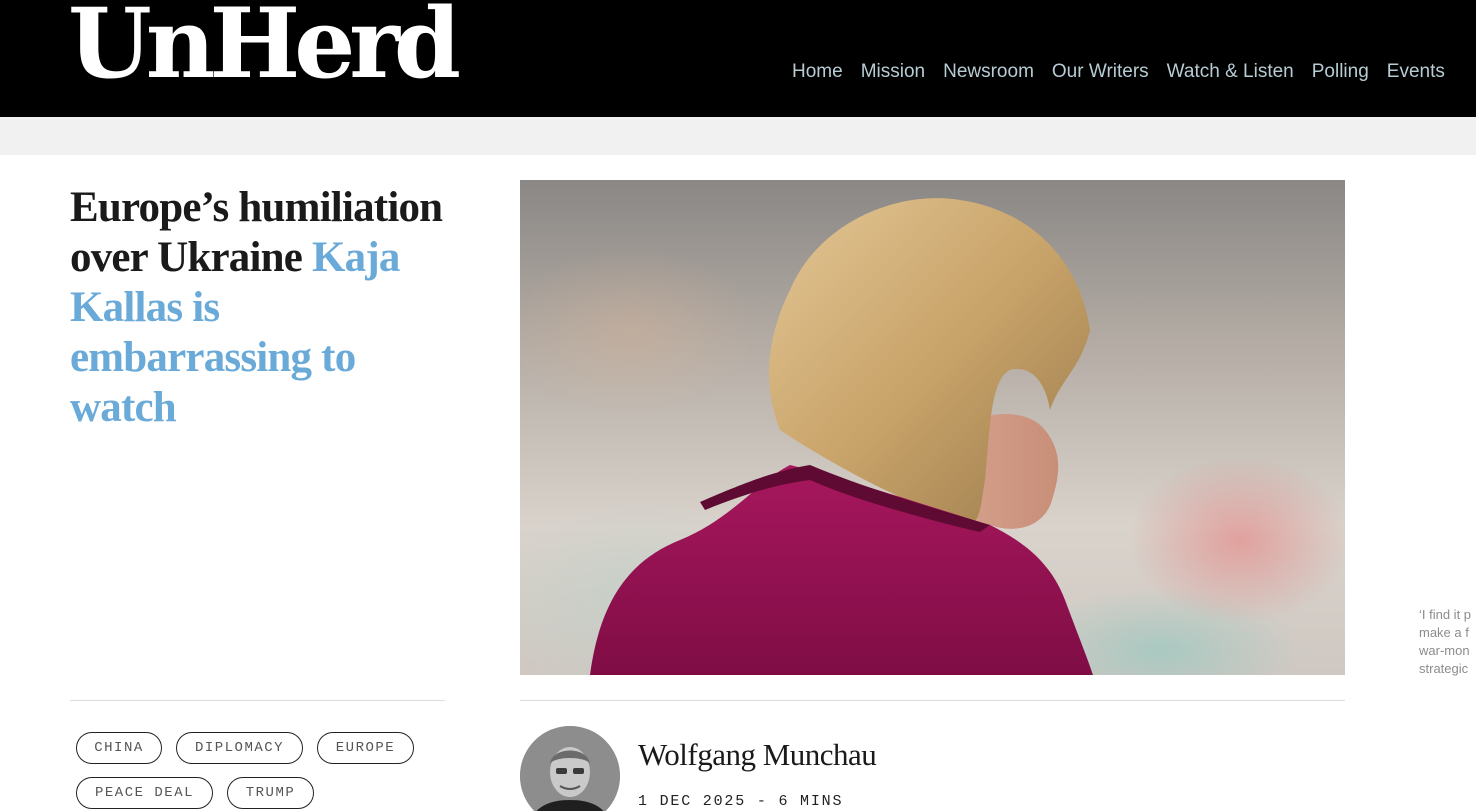 Image resolution: width=1476 pixels, height=811 pixels. I want to click on article-meta: 1 DEC 2025 - 6 MINS, so click(740, 801).